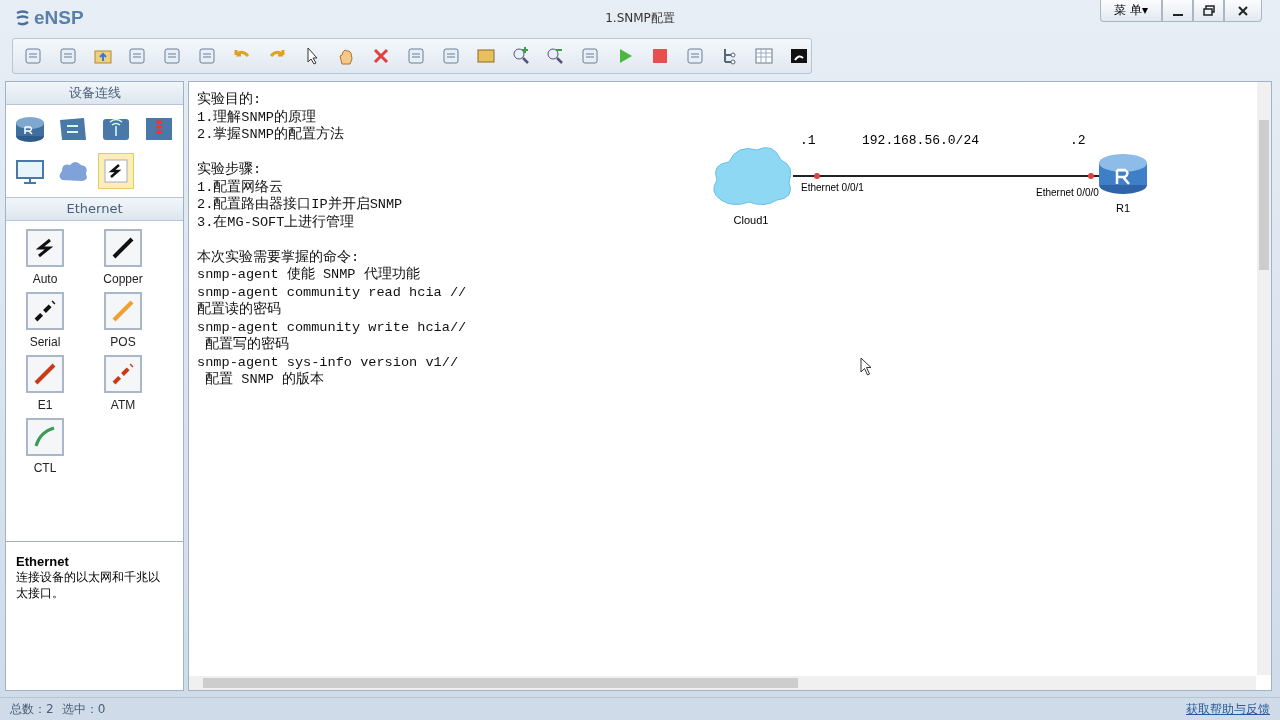 This screenshot has height=720, width=1280. What do you see at coordinates (921, 140) in the screenshot?
I see `network-label: 192.168.56.0/24` at bounding box center [921, 140].